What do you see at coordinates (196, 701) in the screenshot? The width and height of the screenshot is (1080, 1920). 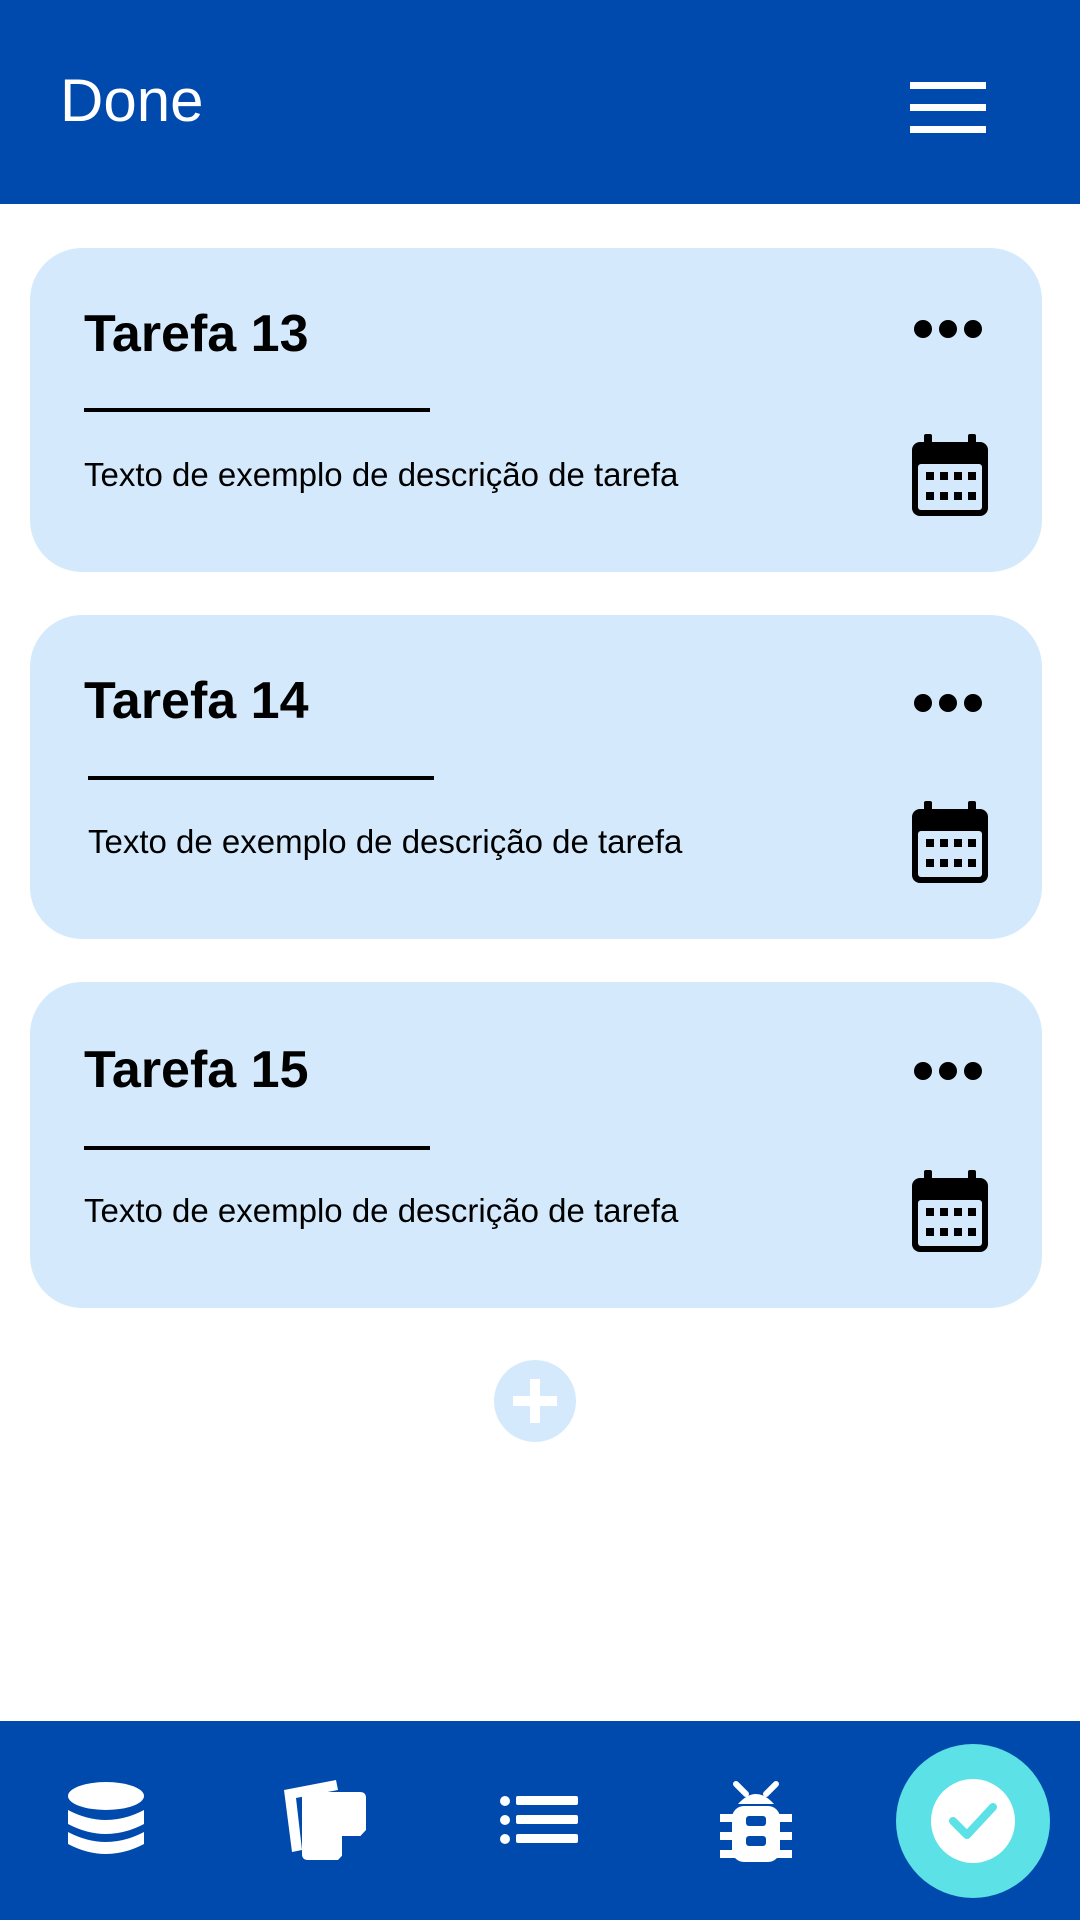 I see `task-title: Tarefa 14` at bounding box center [196, 701].